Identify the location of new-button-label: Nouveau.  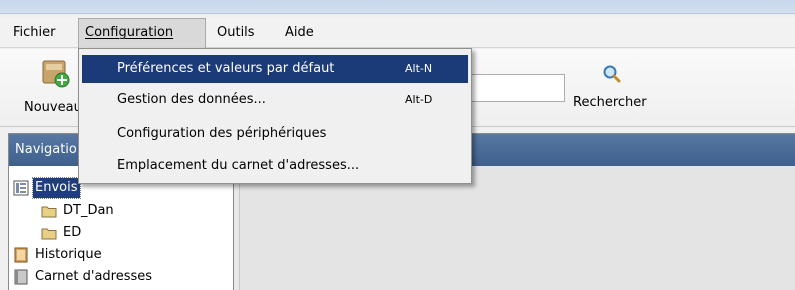
(53, 107).